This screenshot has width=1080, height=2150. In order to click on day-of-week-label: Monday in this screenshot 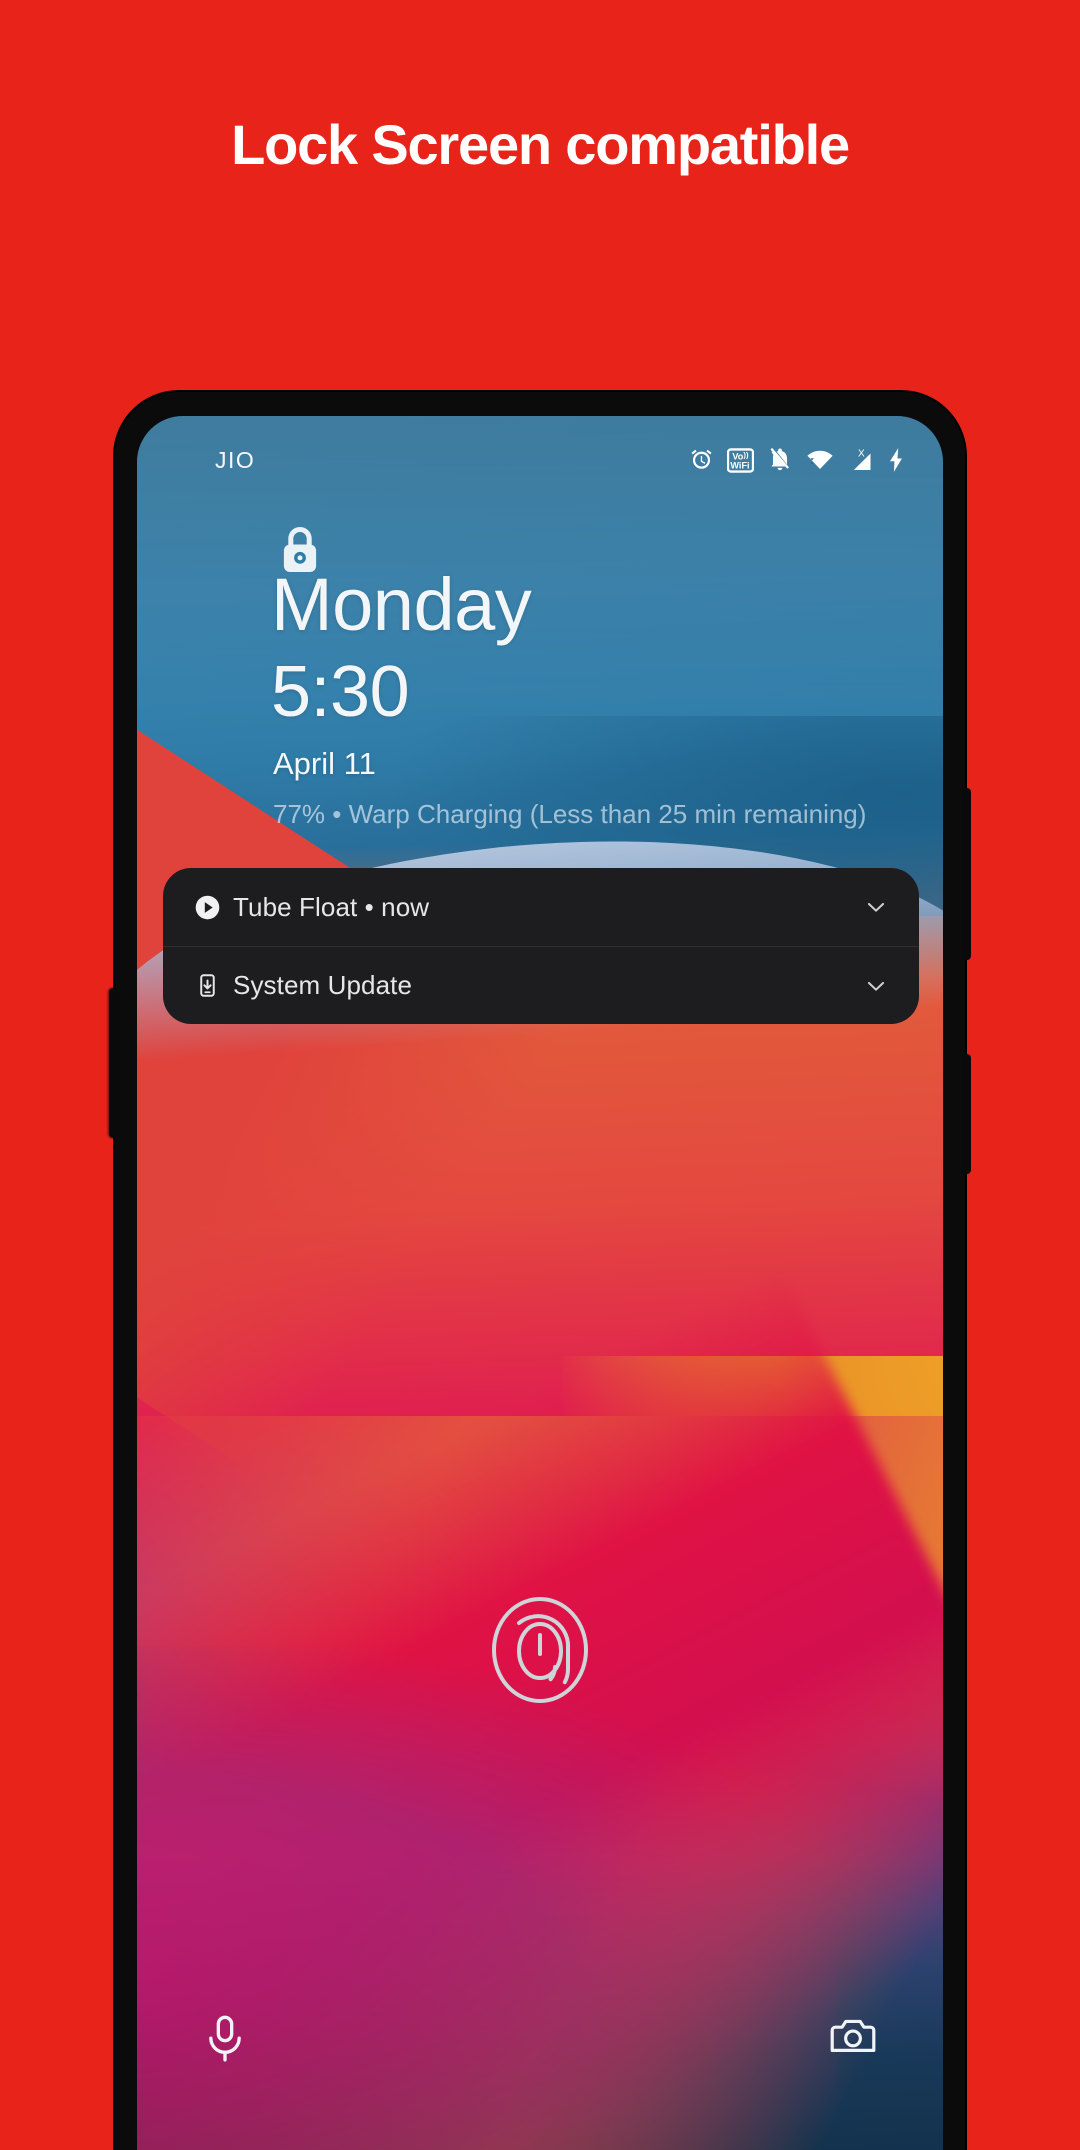, I will do `click(401, 604)`.